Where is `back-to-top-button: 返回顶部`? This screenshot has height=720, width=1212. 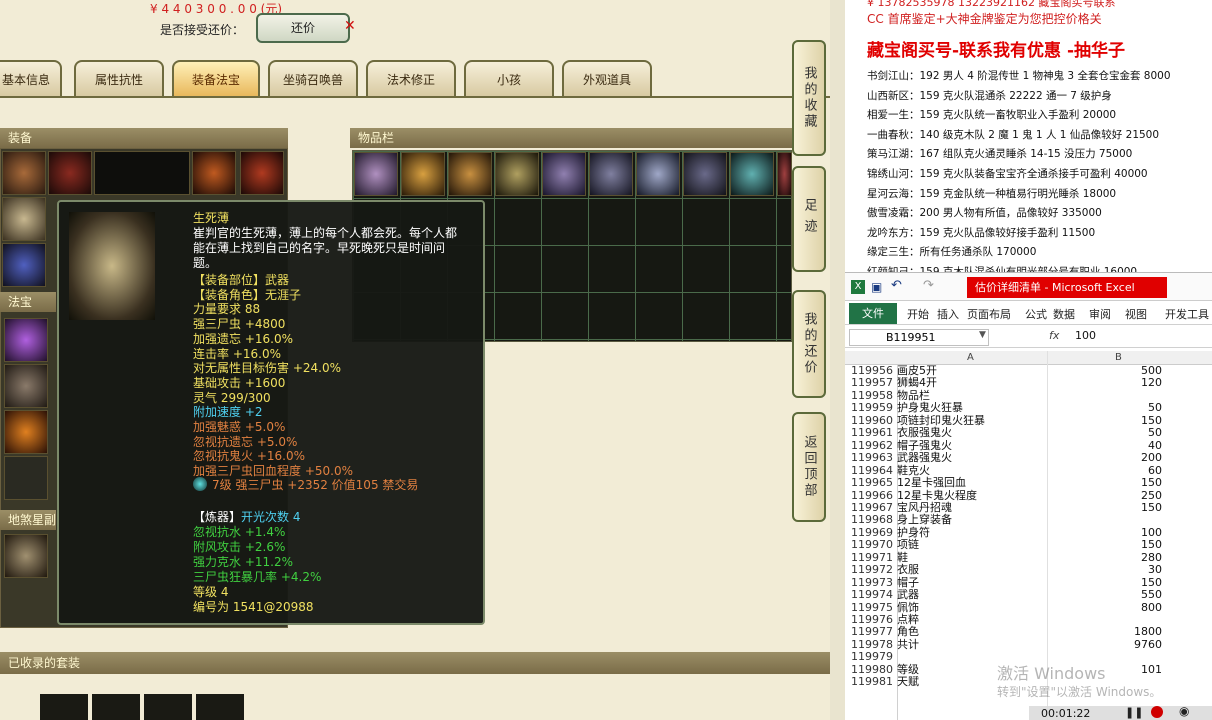
back-to-top-button: 返回顶部 is located at coordinates (809, 467).